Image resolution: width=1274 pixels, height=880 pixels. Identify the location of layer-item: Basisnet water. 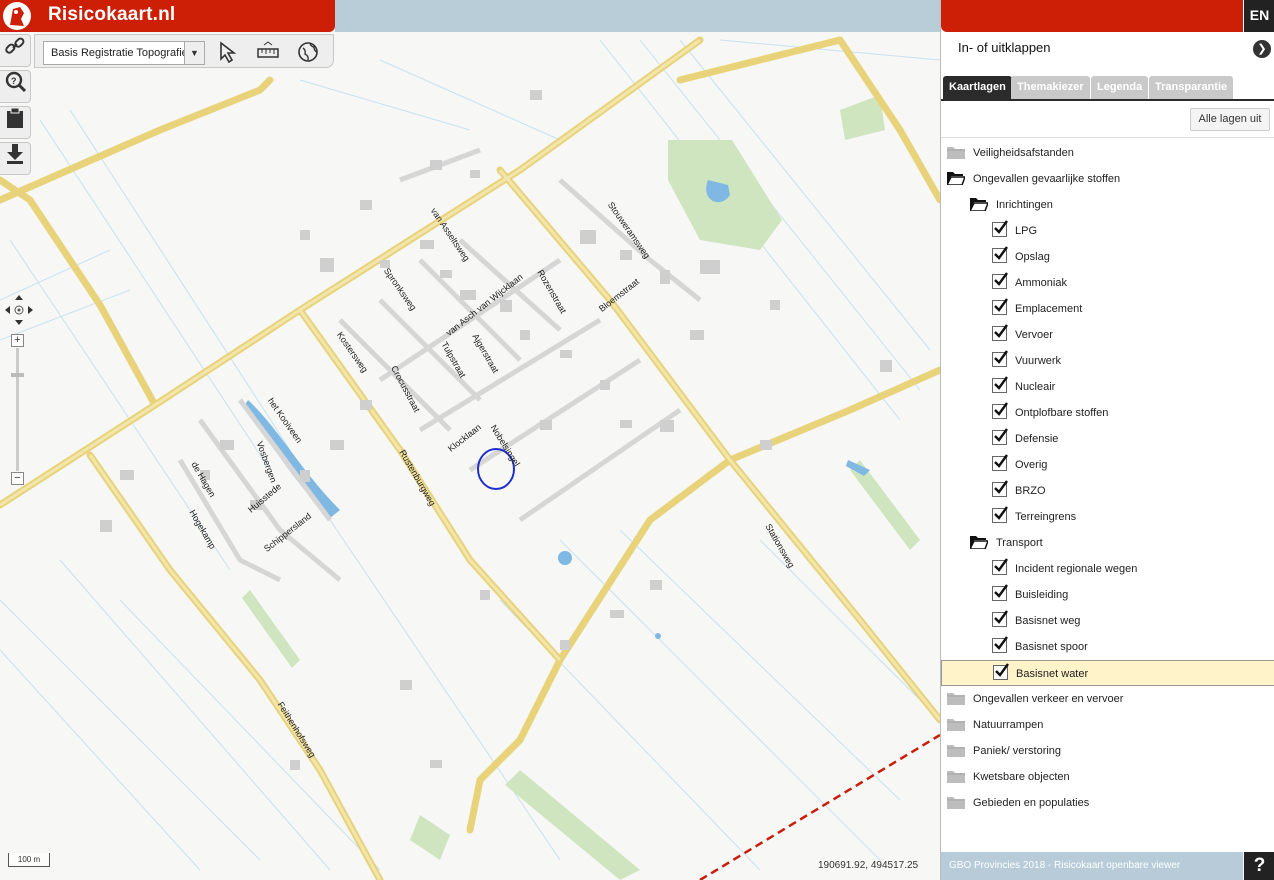
(1107, 673).